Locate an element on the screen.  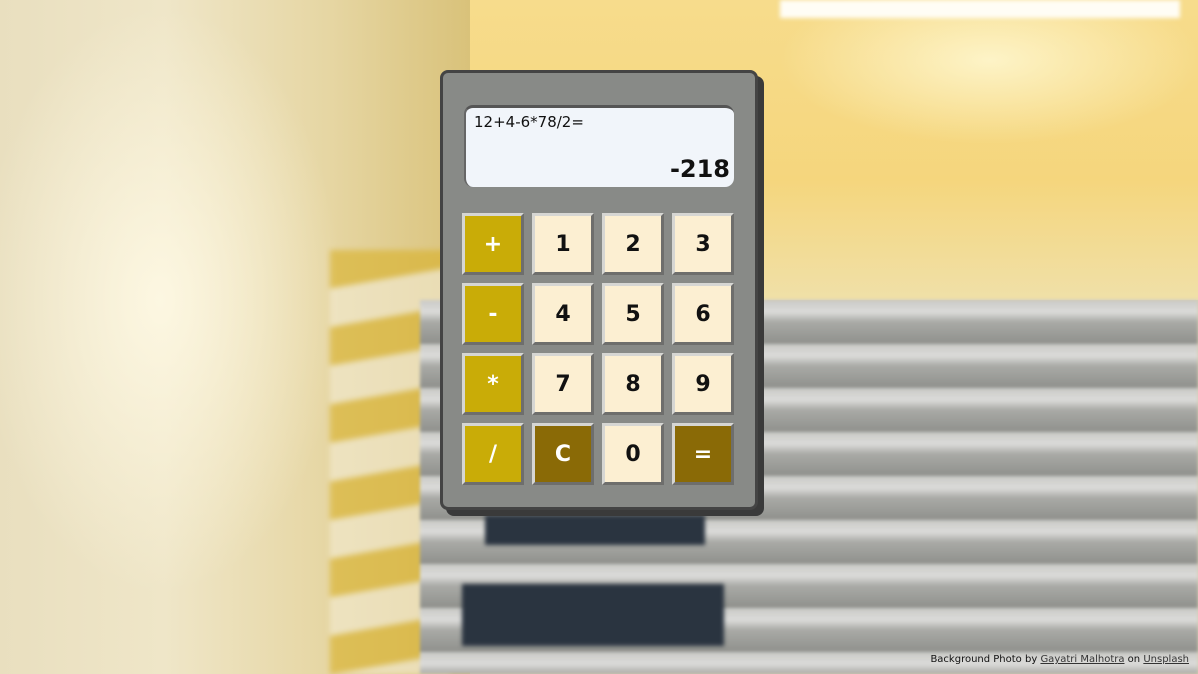
divide-button: / is located at coordinates (493, 454).